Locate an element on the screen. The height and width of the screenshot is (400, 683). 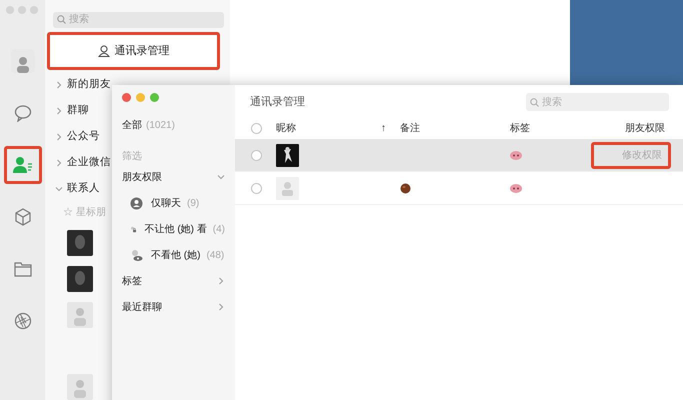
column-header: 昵称 is located at coordinates (286, 128).